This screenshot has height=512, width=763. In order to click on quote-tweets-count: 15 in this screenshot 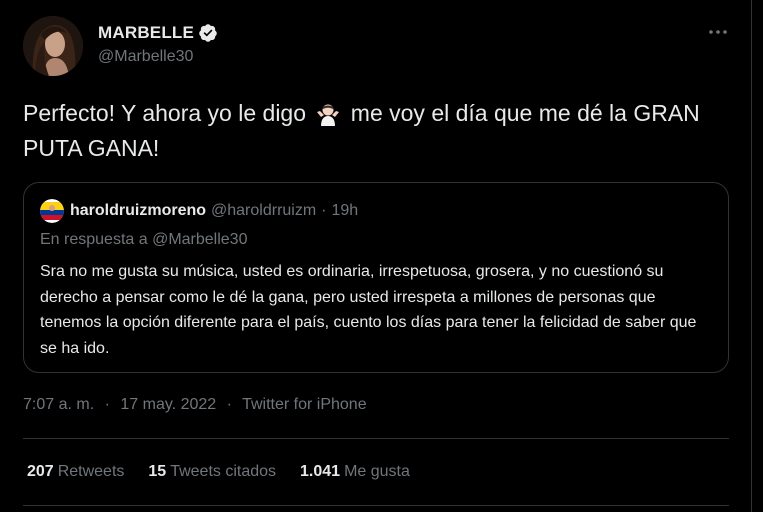, I will do `click(157, 471)`.